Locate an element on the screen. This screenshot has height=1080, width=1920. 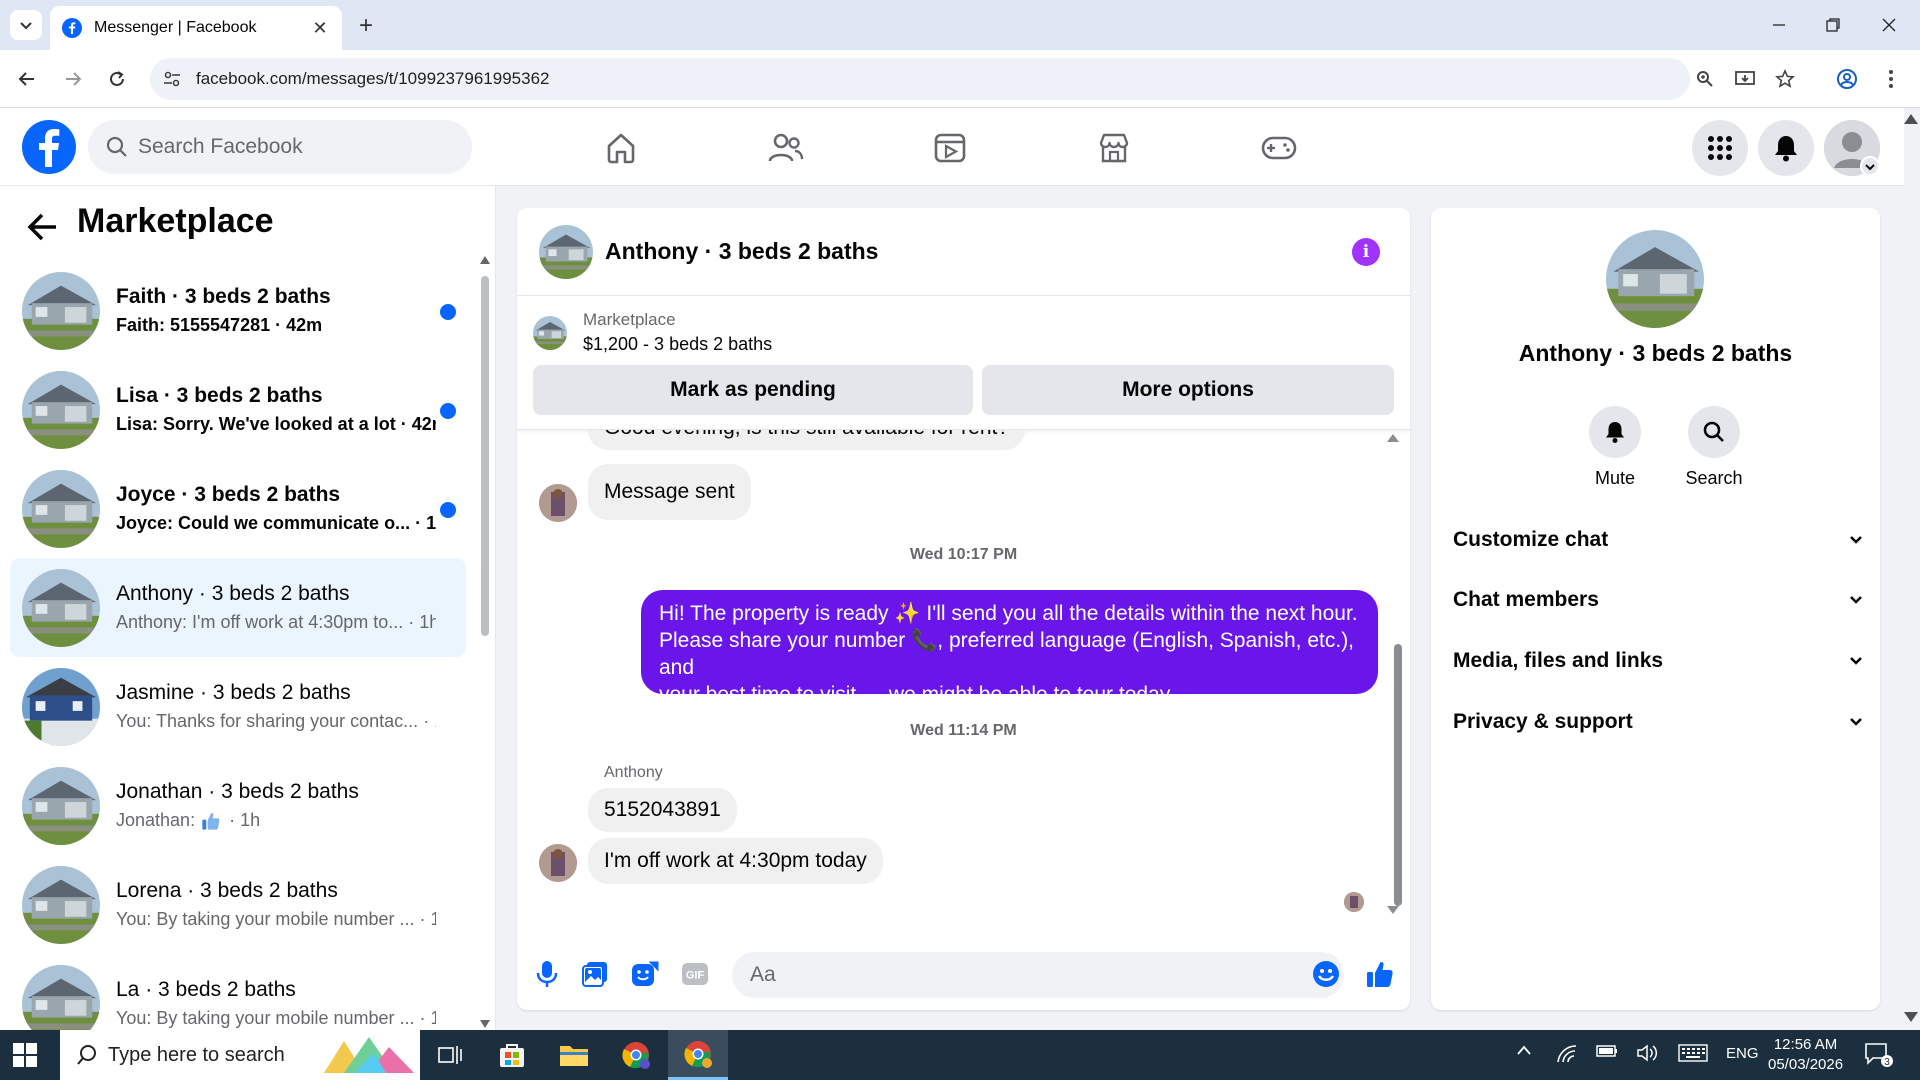
mute-button: Mute is located at coordinates (1615, 447).